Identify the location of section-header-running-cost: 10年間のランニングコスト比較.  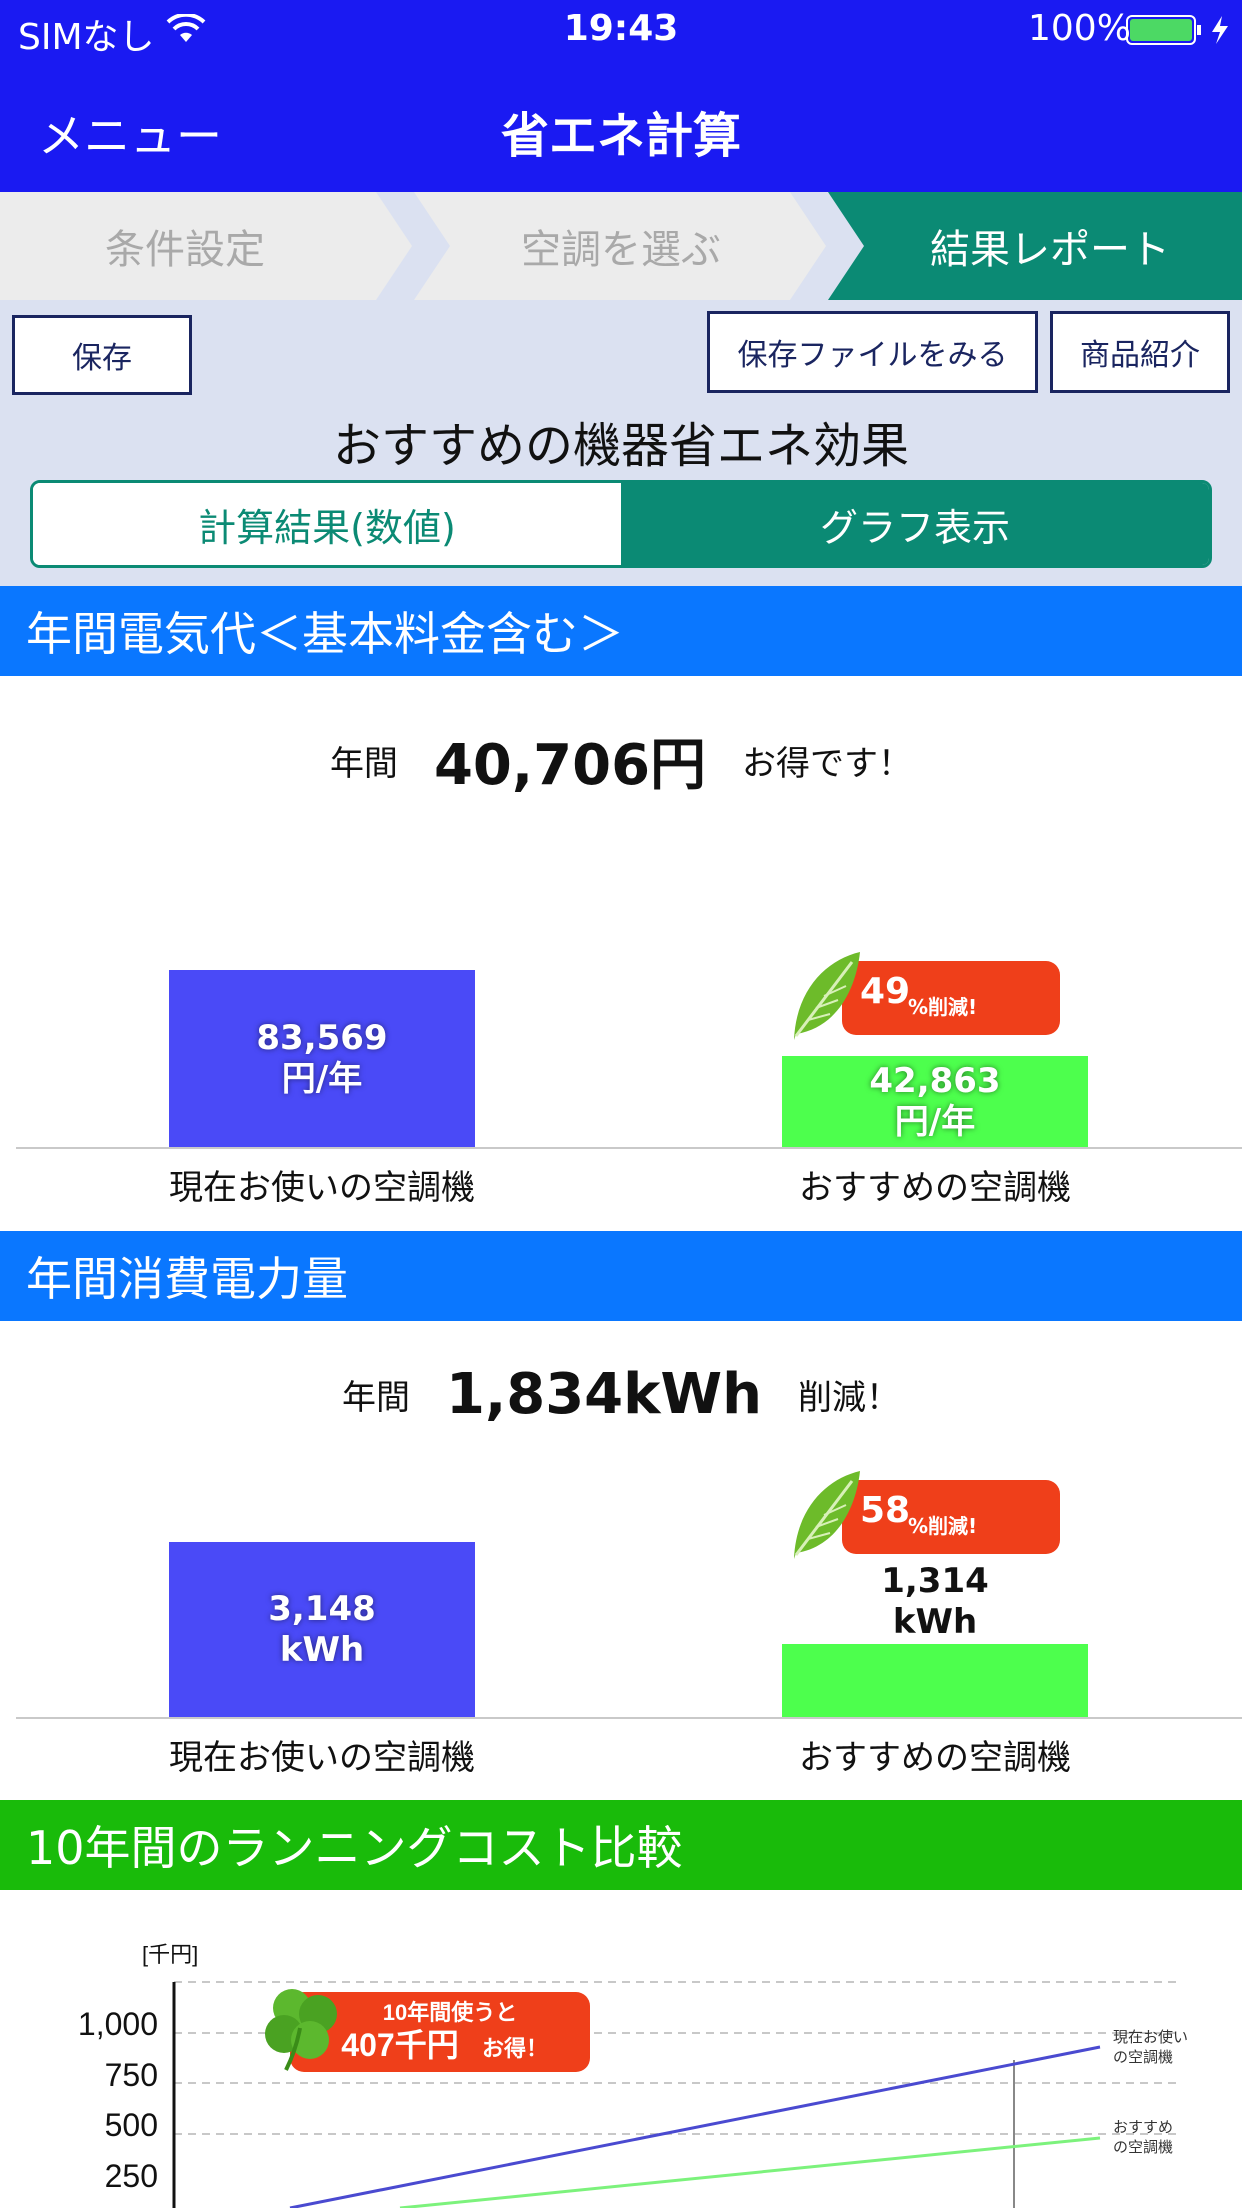
(621, 1845).